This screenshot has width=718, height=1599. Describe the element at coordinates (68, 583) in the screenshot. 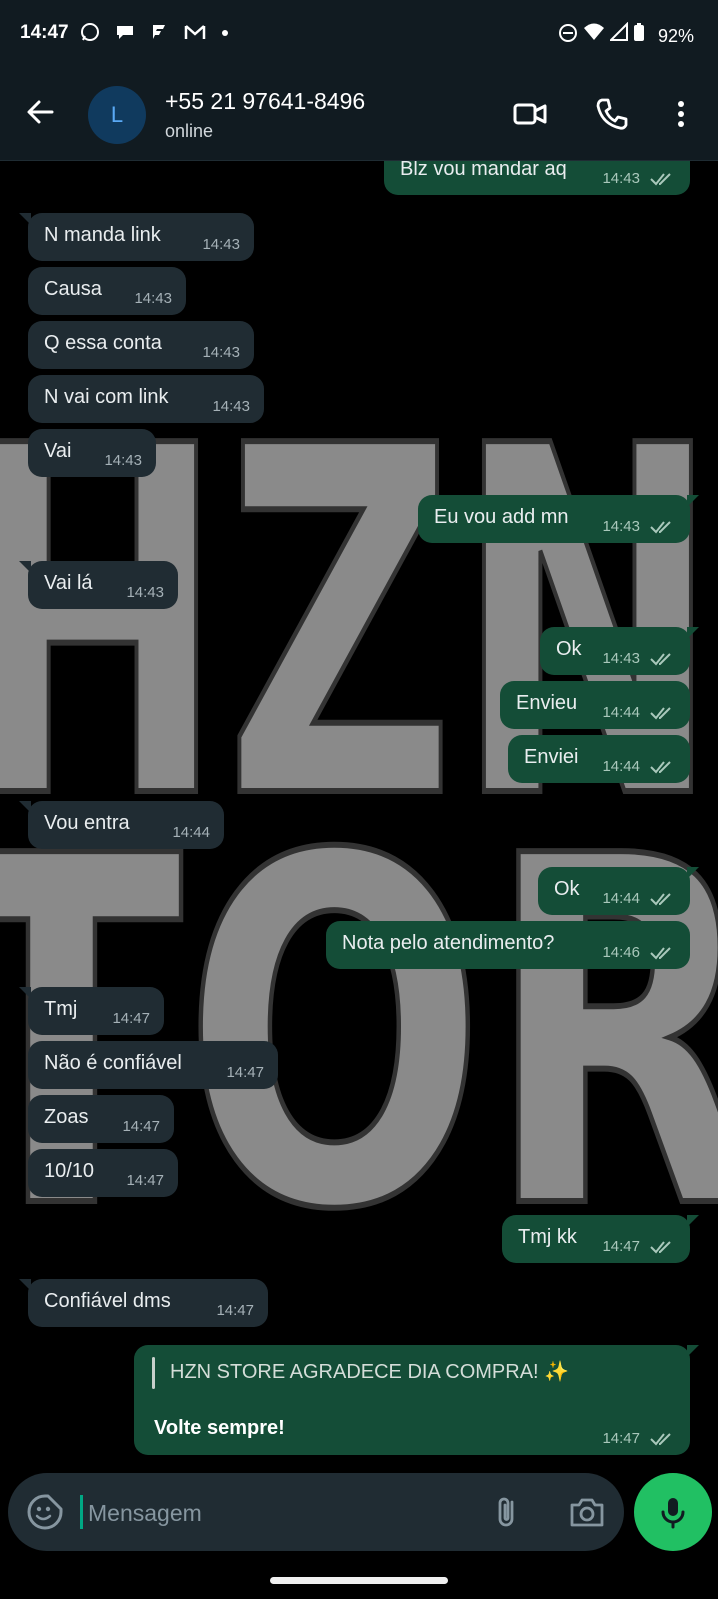

I see `message-text: Vai lá` at that location.